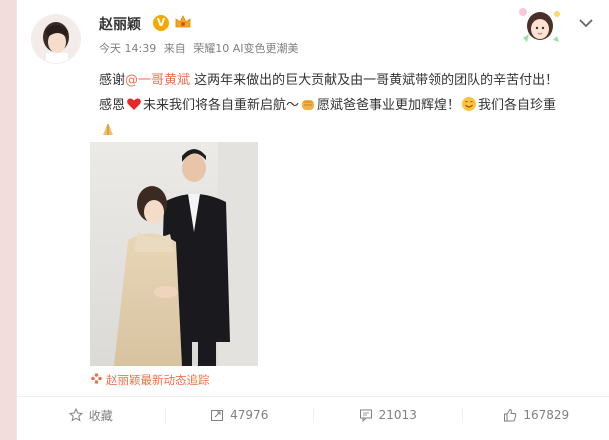 The height and width of the screenshot is (440, 609). Describe the element at coordinates (100, 415) in the screenshot. I see `favorite-label: 收藏` at that location.